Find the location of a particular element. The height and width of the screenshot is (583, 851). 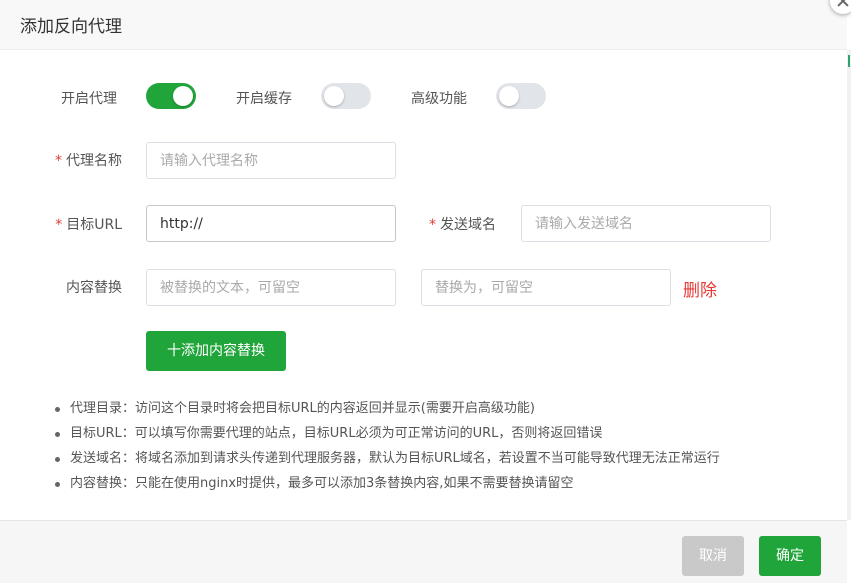

content-replace-label: 内容替换 is located at coordinates (94, 288).